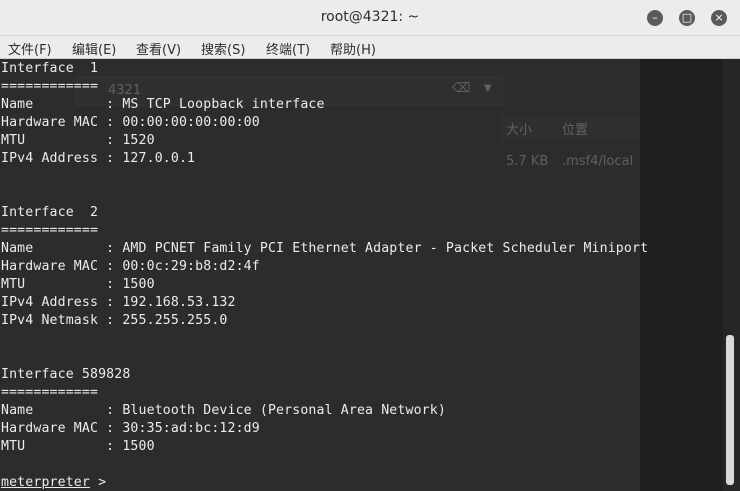  Describe the element at coordinates (598, 161) in the screenshot. I see `ghost-file-location: .msf4/local` at that location.